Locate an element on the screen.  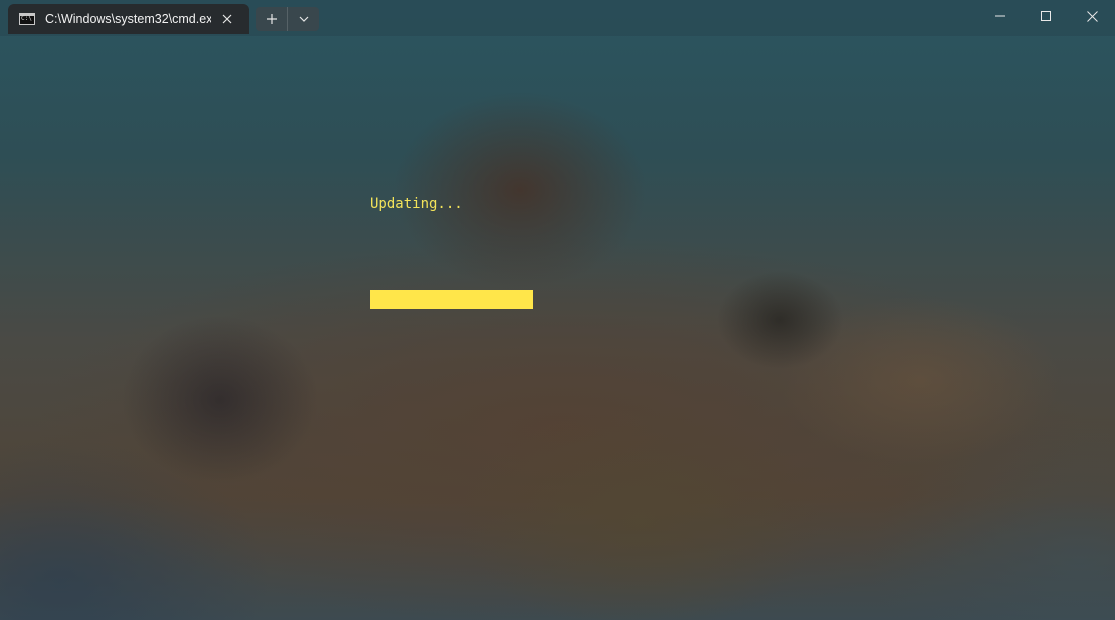
new-tab-button is located at coordinates (272, 19).